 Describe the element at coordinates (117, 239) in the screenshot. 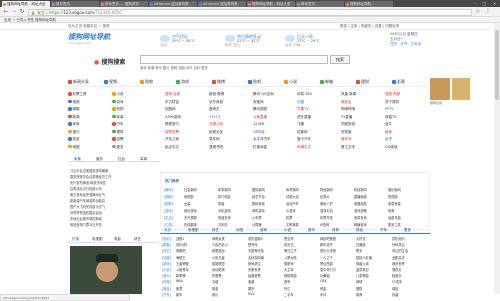

I see `tab-video-2: 电影` at that location.